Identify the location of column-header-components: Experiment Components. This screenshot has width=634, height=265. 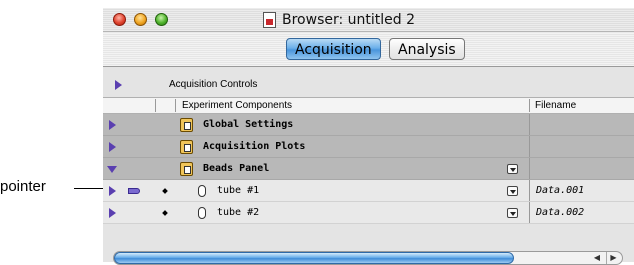
(237, 105).